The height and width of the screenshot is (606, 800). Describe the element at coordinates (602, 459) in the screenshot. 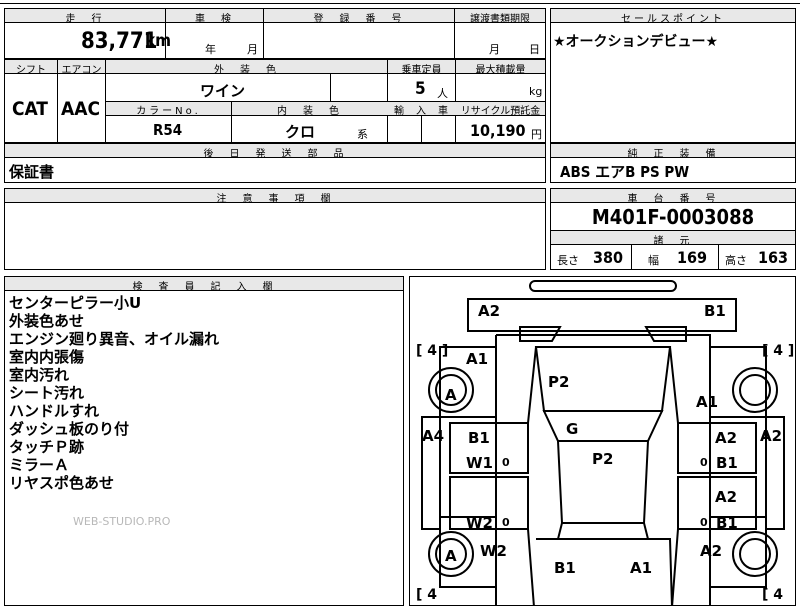

I see `mark-p2-roof: P2` at that location.